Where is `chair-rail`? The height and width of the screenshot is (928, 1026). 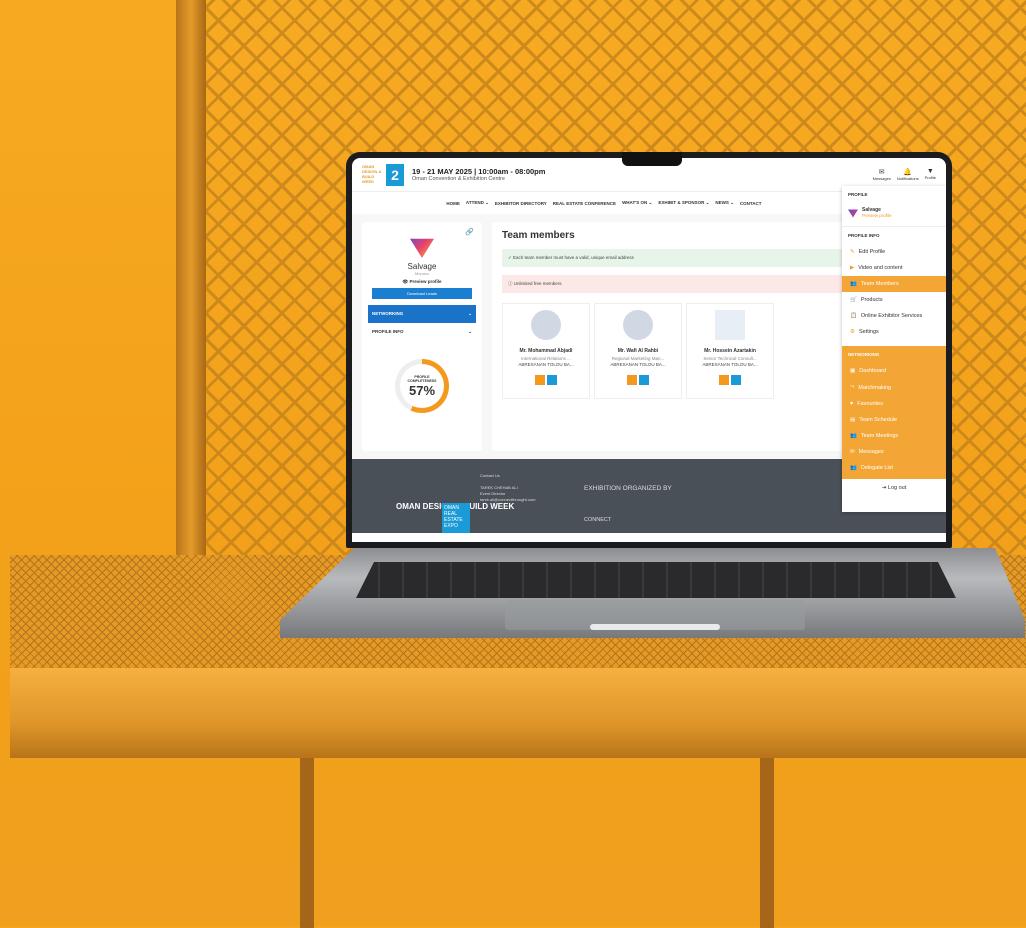 chair-rail is located at coordinates (518, 713).